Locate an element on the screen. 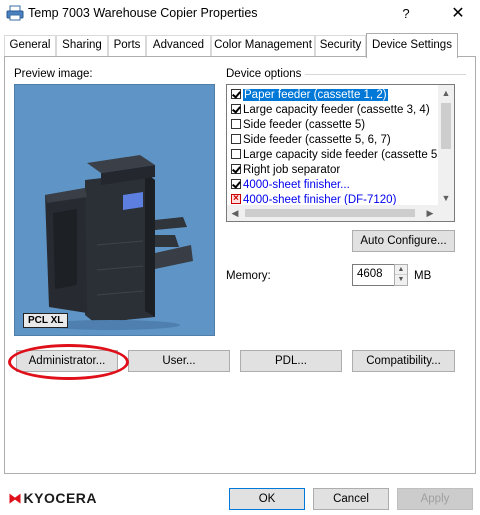 This screenshot has width=480, height=515. scroll-left-icon: ◀ is located at coordinates (235, 213).